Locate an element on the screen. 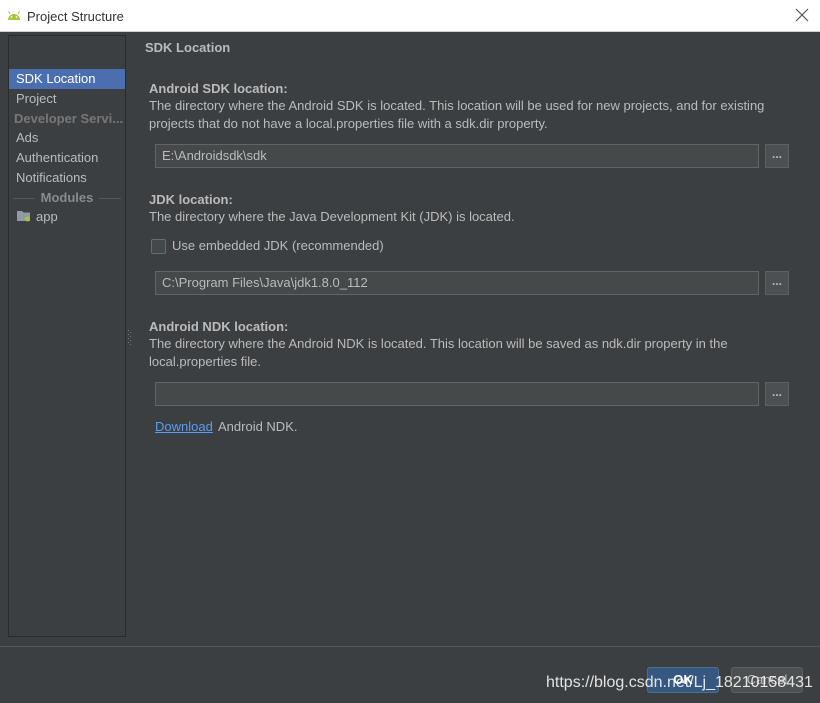  ndk-location-label: Android NDK location: is located at coordinates (219, 326).